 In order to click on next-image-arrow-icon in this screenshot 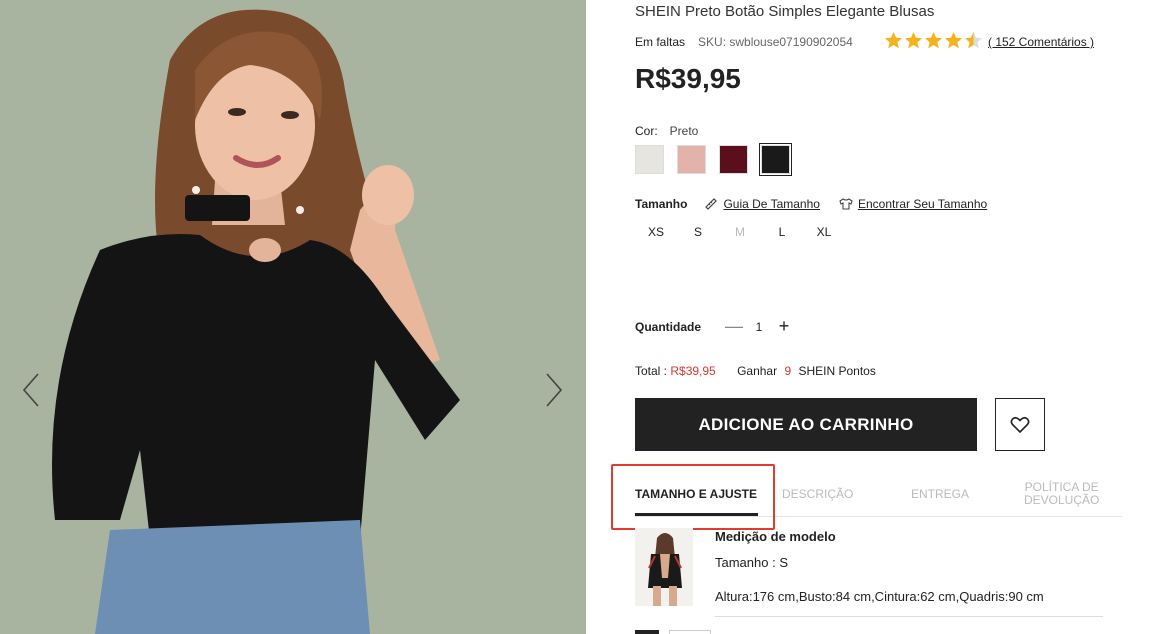, I will do `click(554, 390)`.